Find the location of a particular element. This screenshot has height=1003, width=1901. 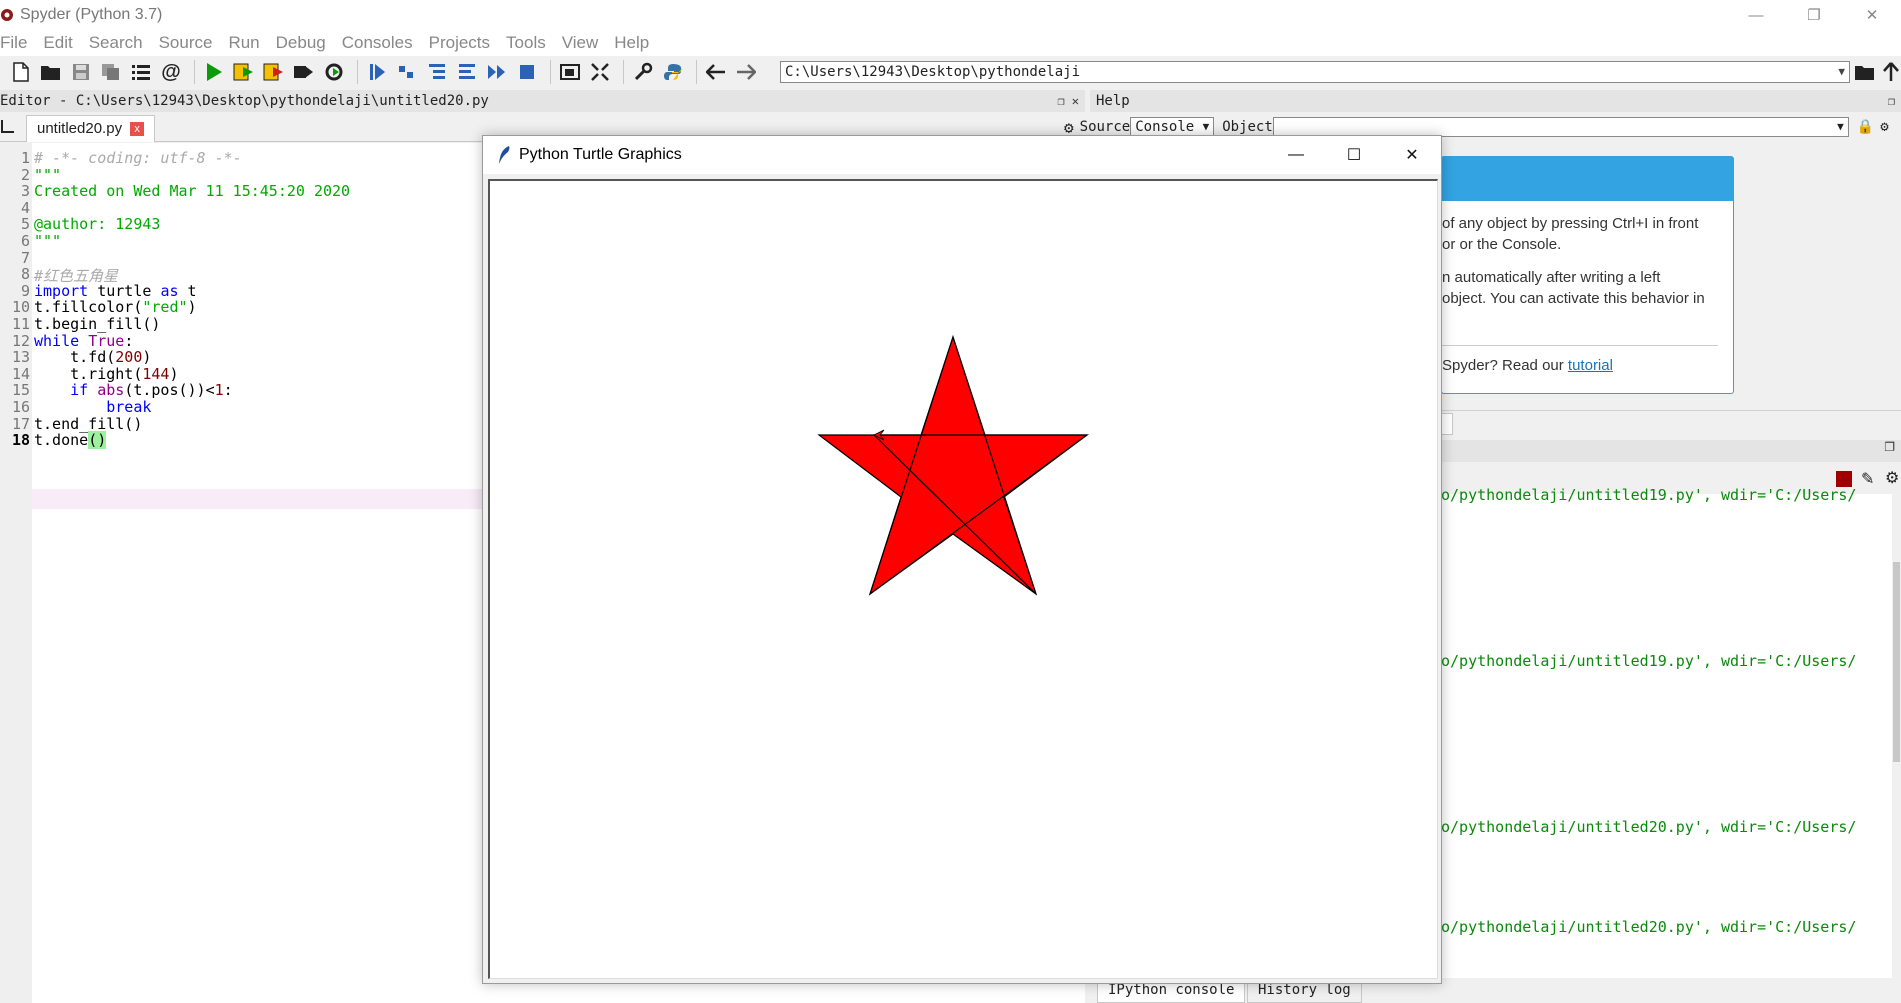

restore-button: ❐ is located at coordinates (1814, 15).